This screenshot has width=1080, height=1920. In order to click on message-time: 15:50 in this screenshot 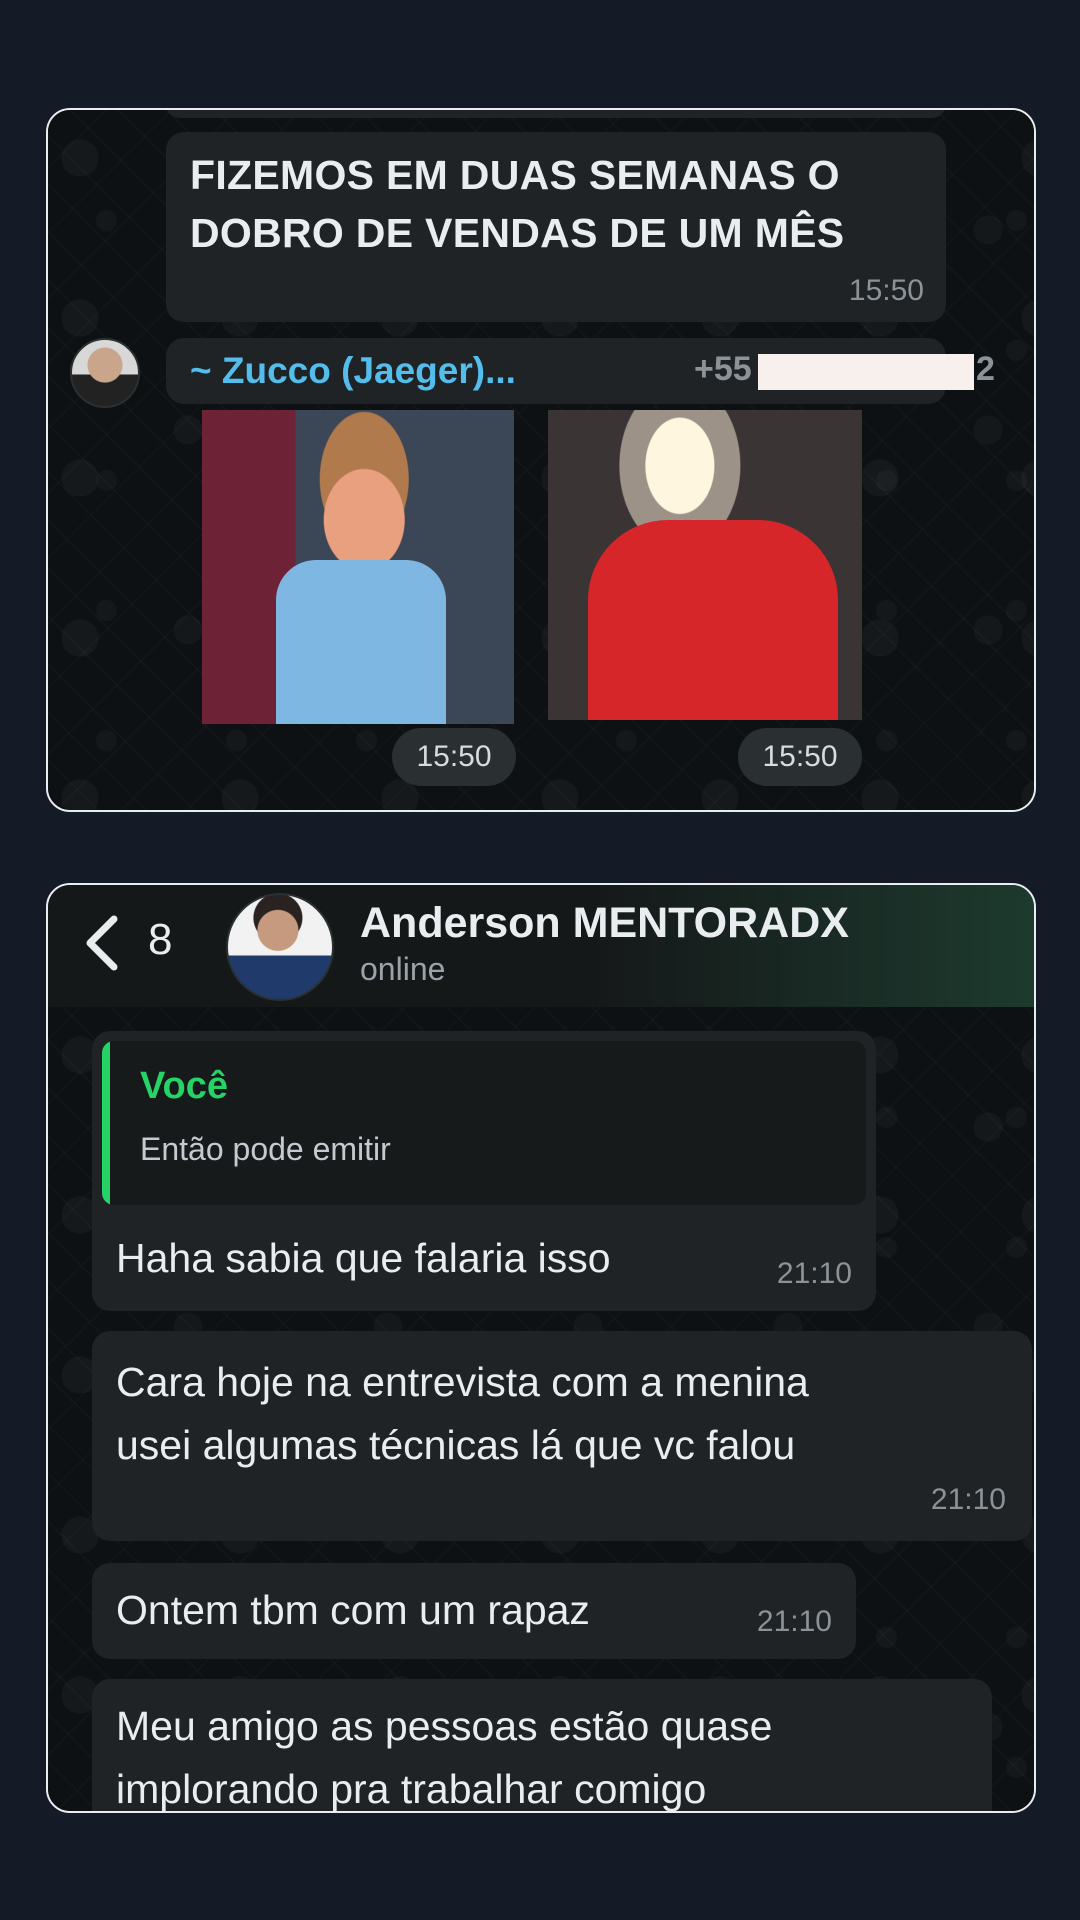, I will do `click(886, 290)`.